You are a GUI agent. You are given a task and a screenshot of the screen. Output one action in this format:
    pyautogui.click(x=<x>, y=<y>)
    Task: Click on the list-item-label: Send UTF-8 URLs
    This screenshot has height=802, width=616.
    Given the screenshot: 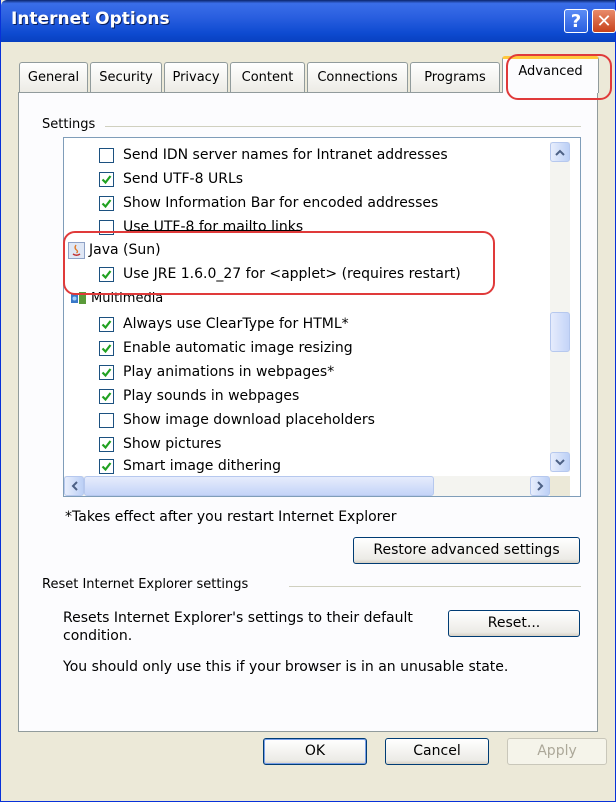 What is the action you would take?
    pyautogui.click(x=183, y=179)
    